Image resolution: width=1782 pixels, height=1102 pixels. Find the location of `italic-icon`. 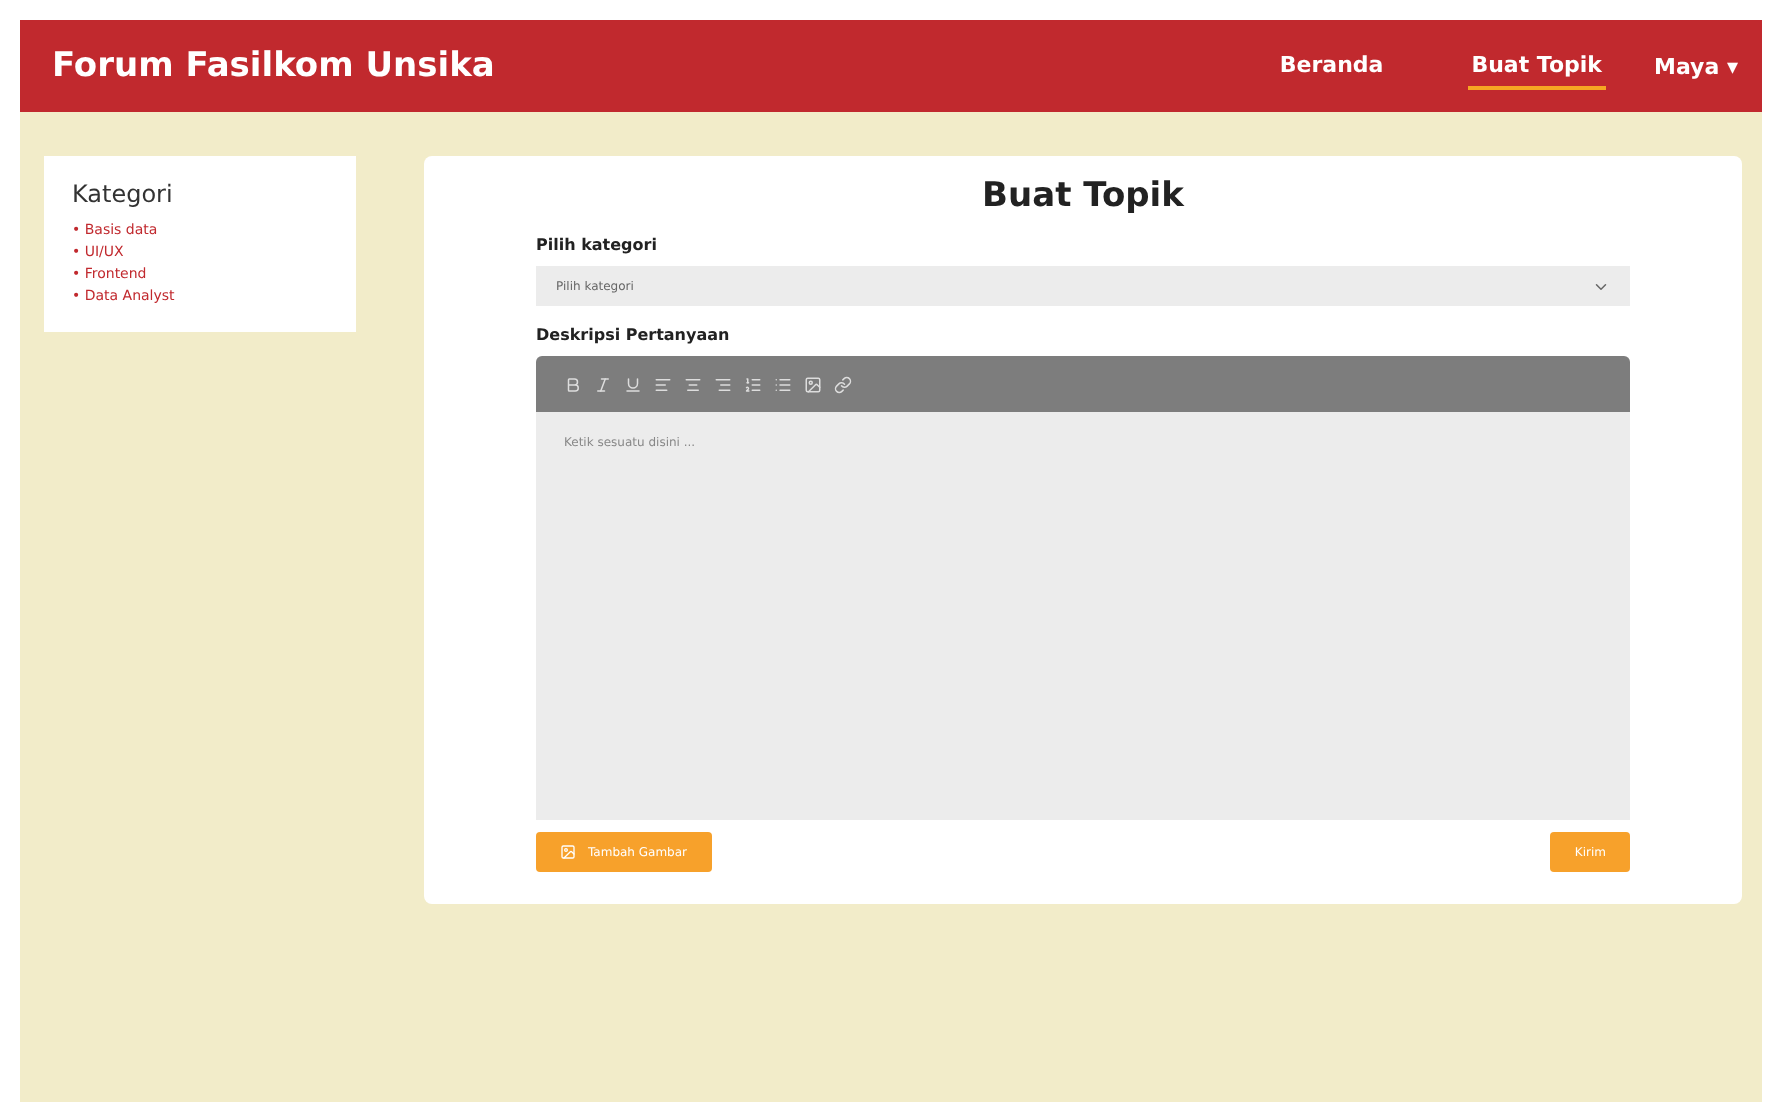

italic-icon is located at coordinates (603, 384).